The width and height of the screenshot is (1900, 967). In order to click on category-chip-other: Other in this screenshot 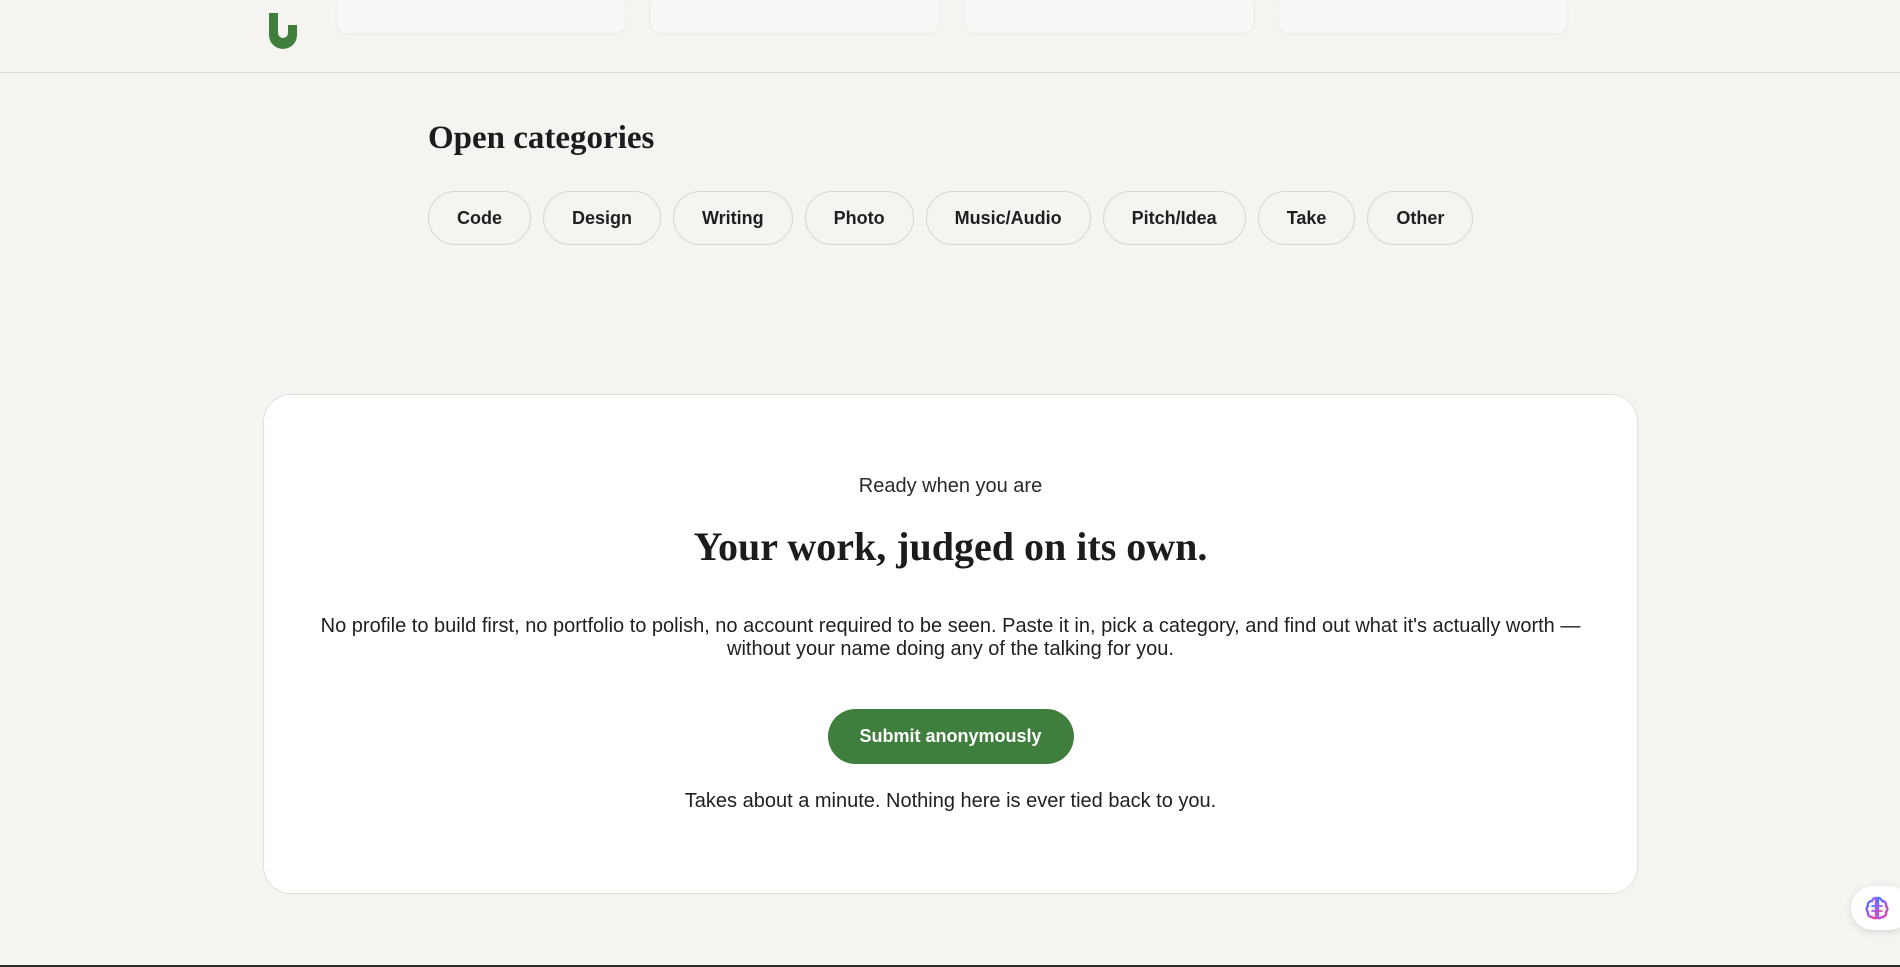, I will do `click(1420, 218)`.